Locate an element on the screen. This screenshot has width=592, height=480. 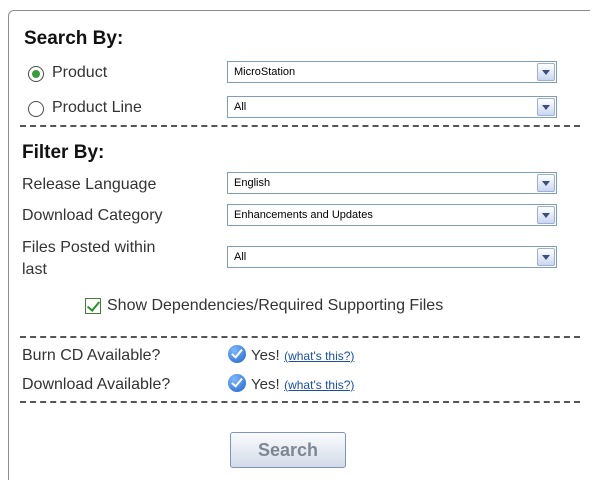
burn-cd-label: Burn CD Available? is located at coordinates (91, 355).